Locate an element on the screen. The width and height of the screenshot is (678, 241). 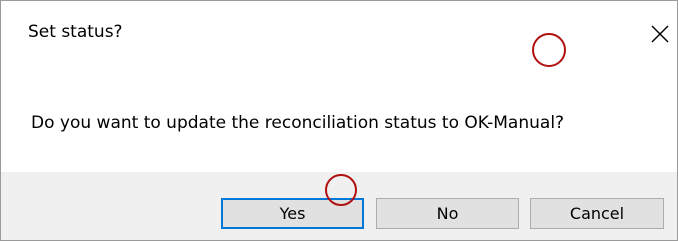
close-icon is located at coordinates (660, 34).